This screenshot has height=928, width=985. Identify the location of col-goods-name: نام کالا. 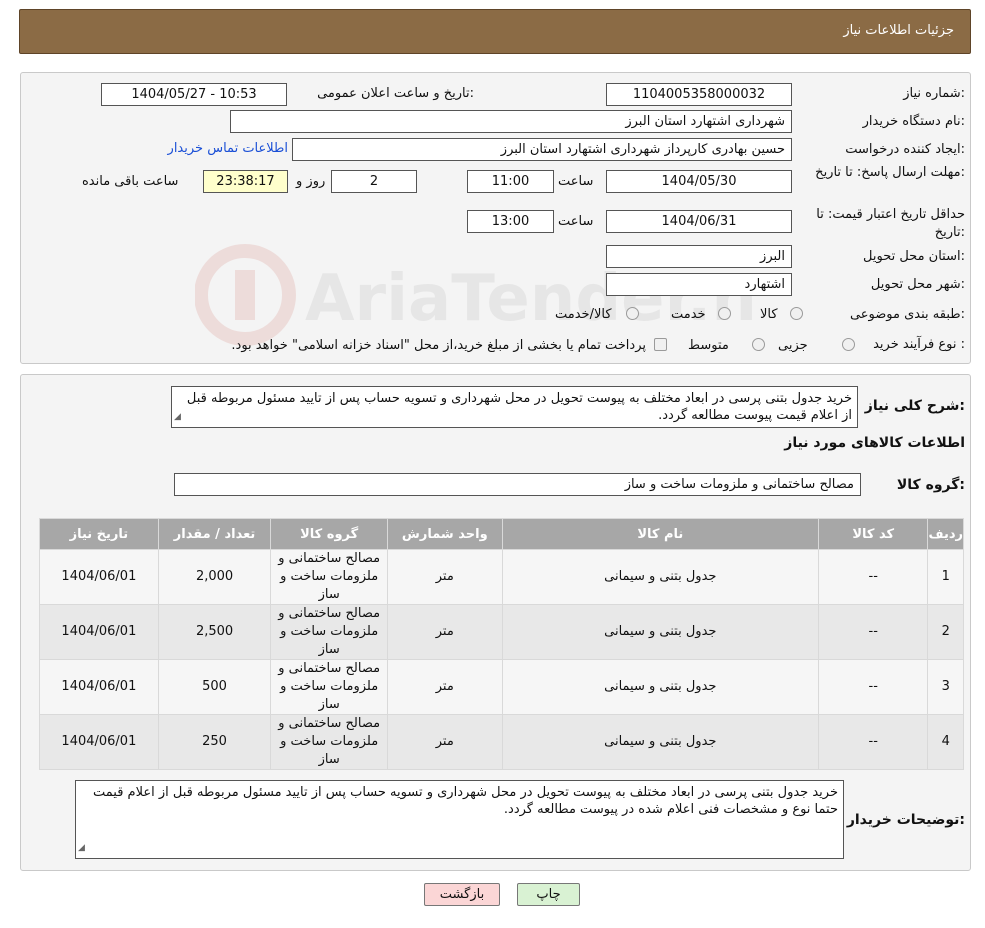
(660, 534).